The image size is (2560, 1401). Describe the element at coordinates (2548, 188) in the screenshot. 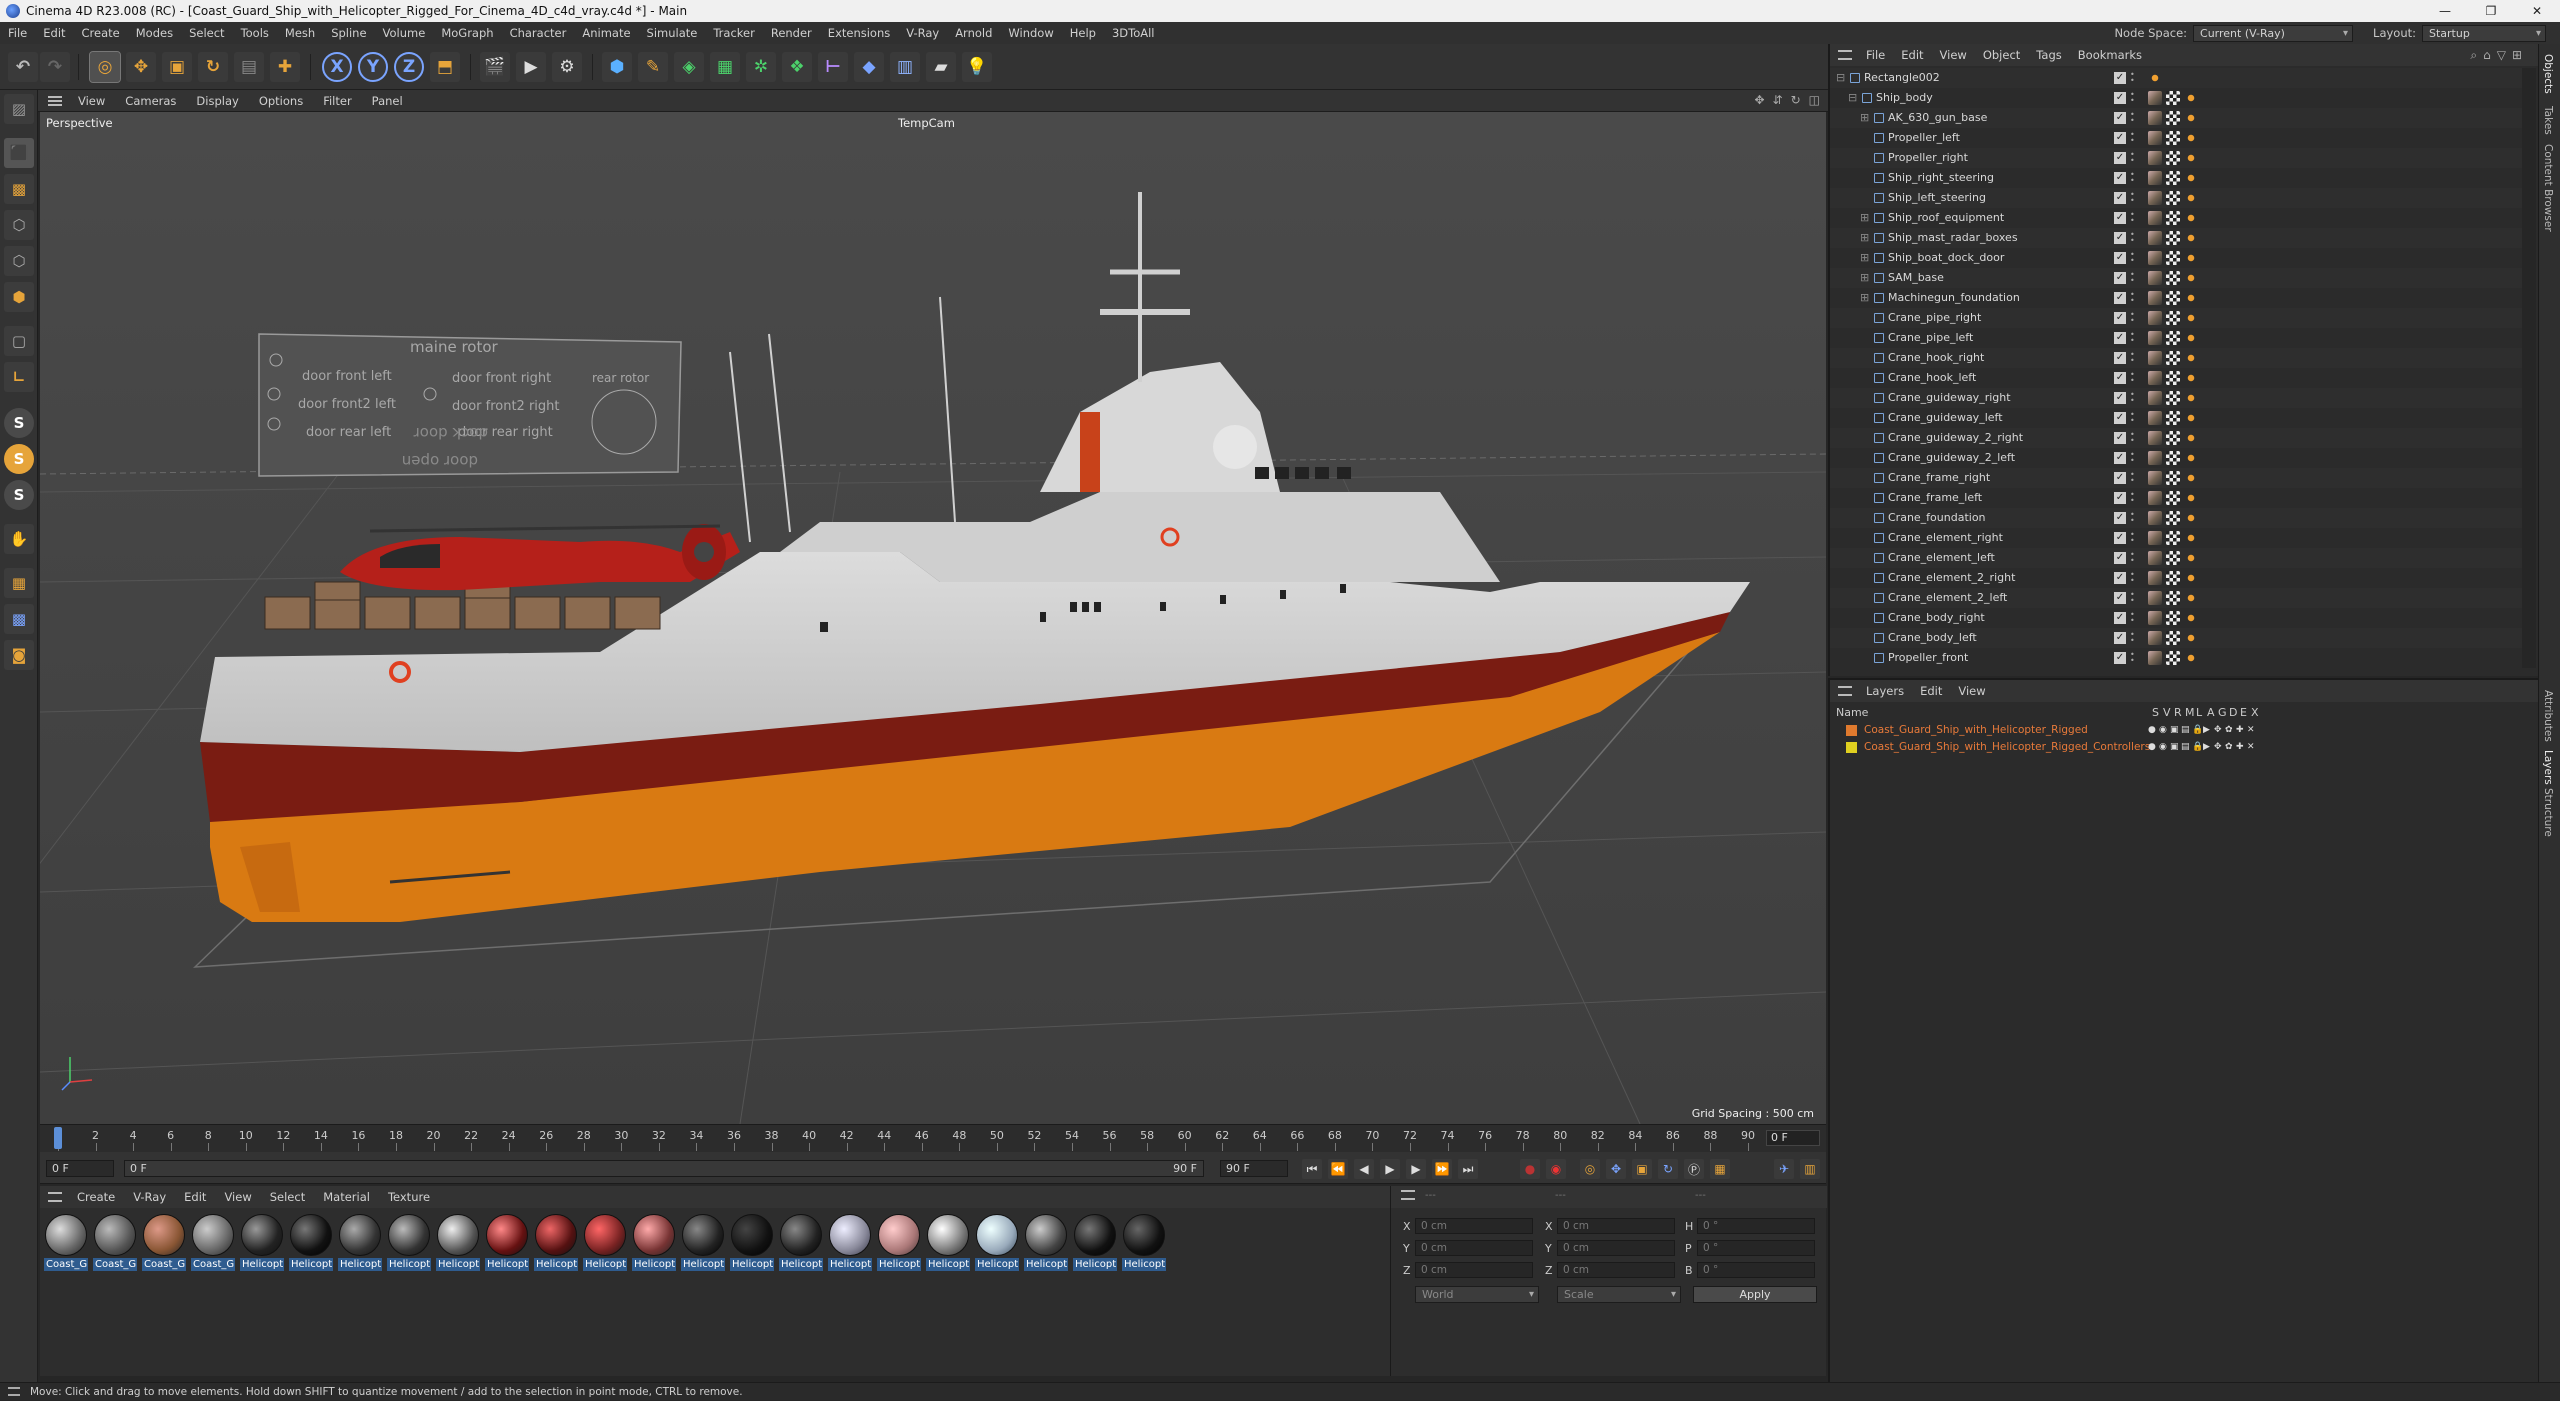

I see `tab-content-browser: Content Browser` at that location.